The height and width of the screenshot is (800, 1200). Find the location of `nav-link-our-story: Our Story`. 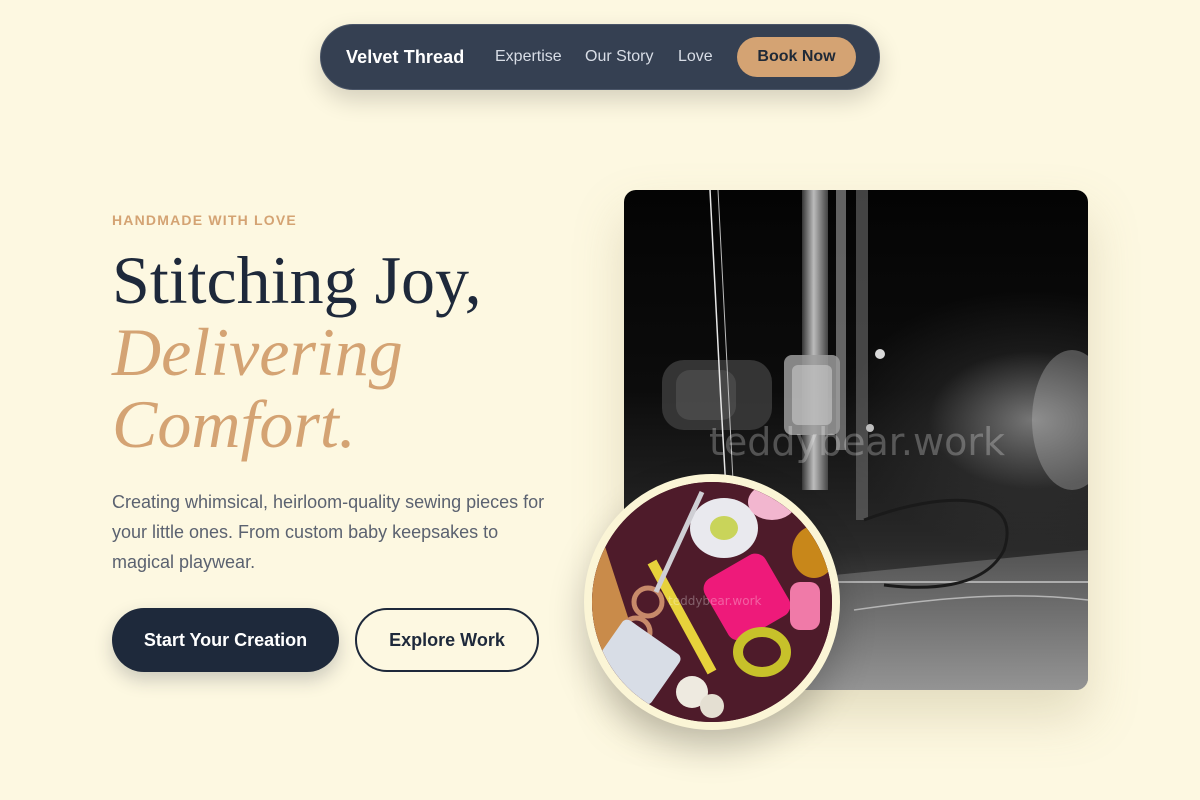

nav-link-our-story: Our Story is located at coordinates (619, 57).